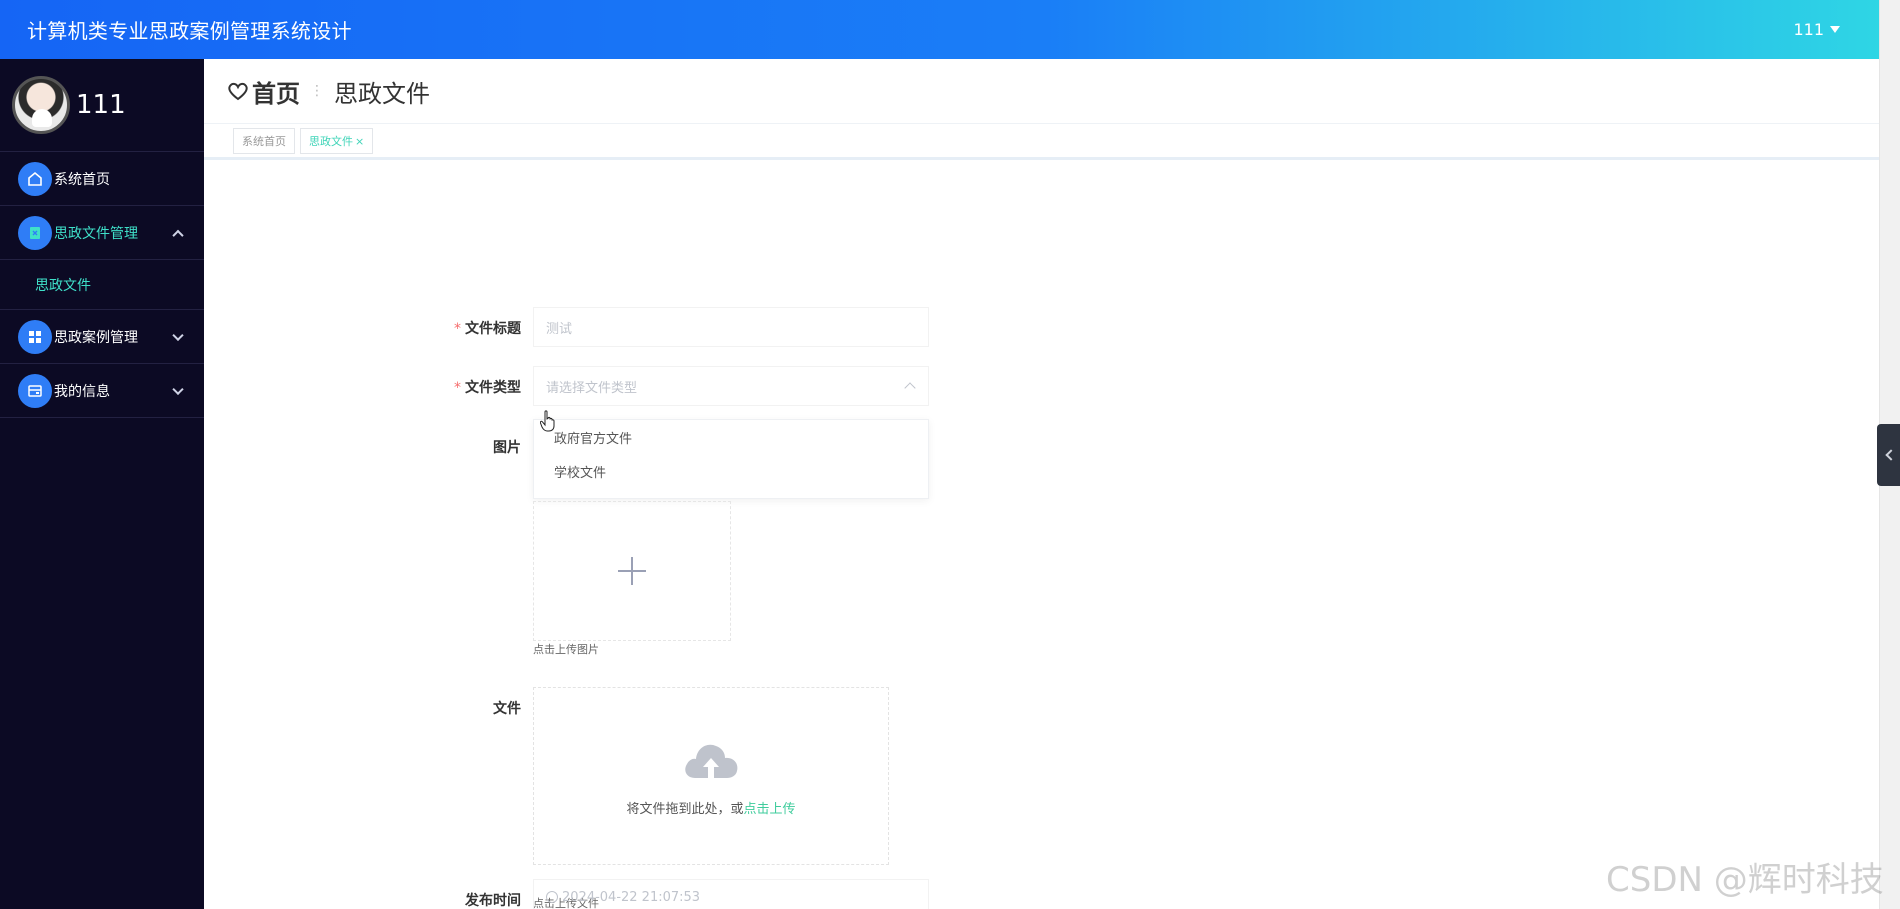  Describe the element at coordinates (41, 105) in the screenshot. I see `avatar` at that location.